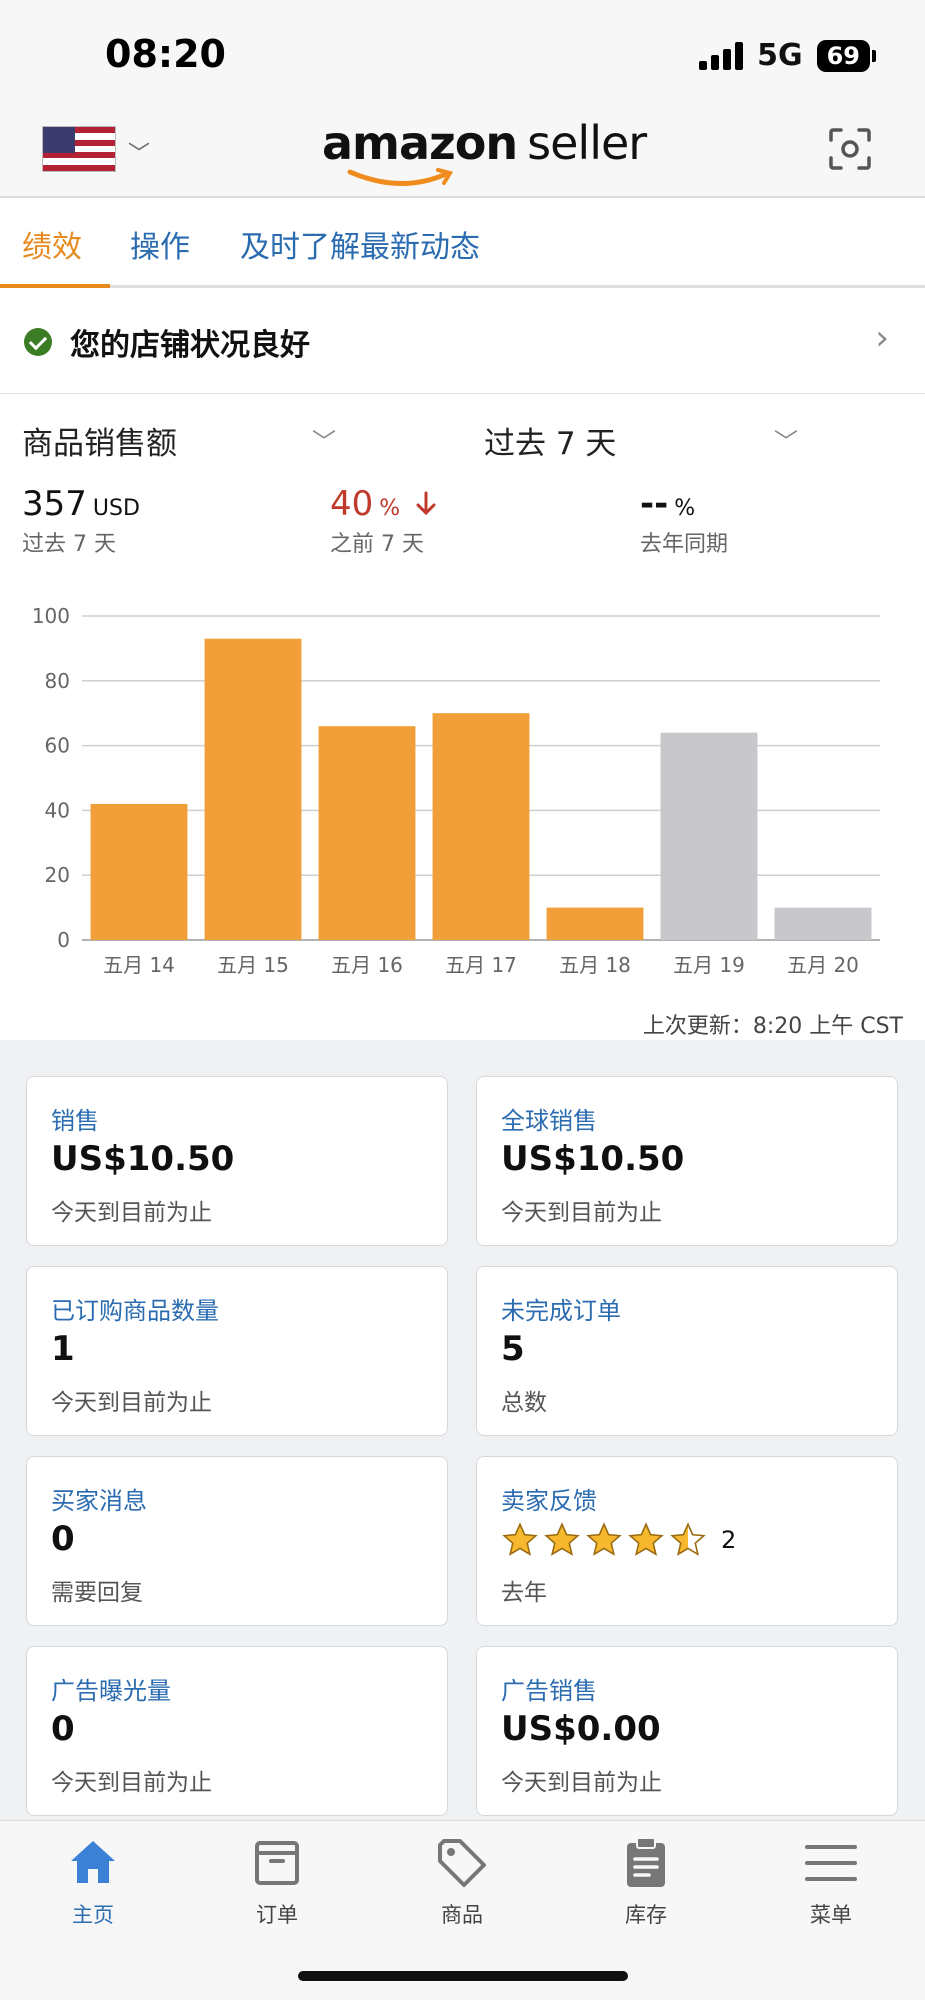 This screenshot has width=925, height=2000. What do you see at coordinates (561, 1311) in the screenshot?
I see `card-title: 未完成订单` at bounding box center [561, 1311].